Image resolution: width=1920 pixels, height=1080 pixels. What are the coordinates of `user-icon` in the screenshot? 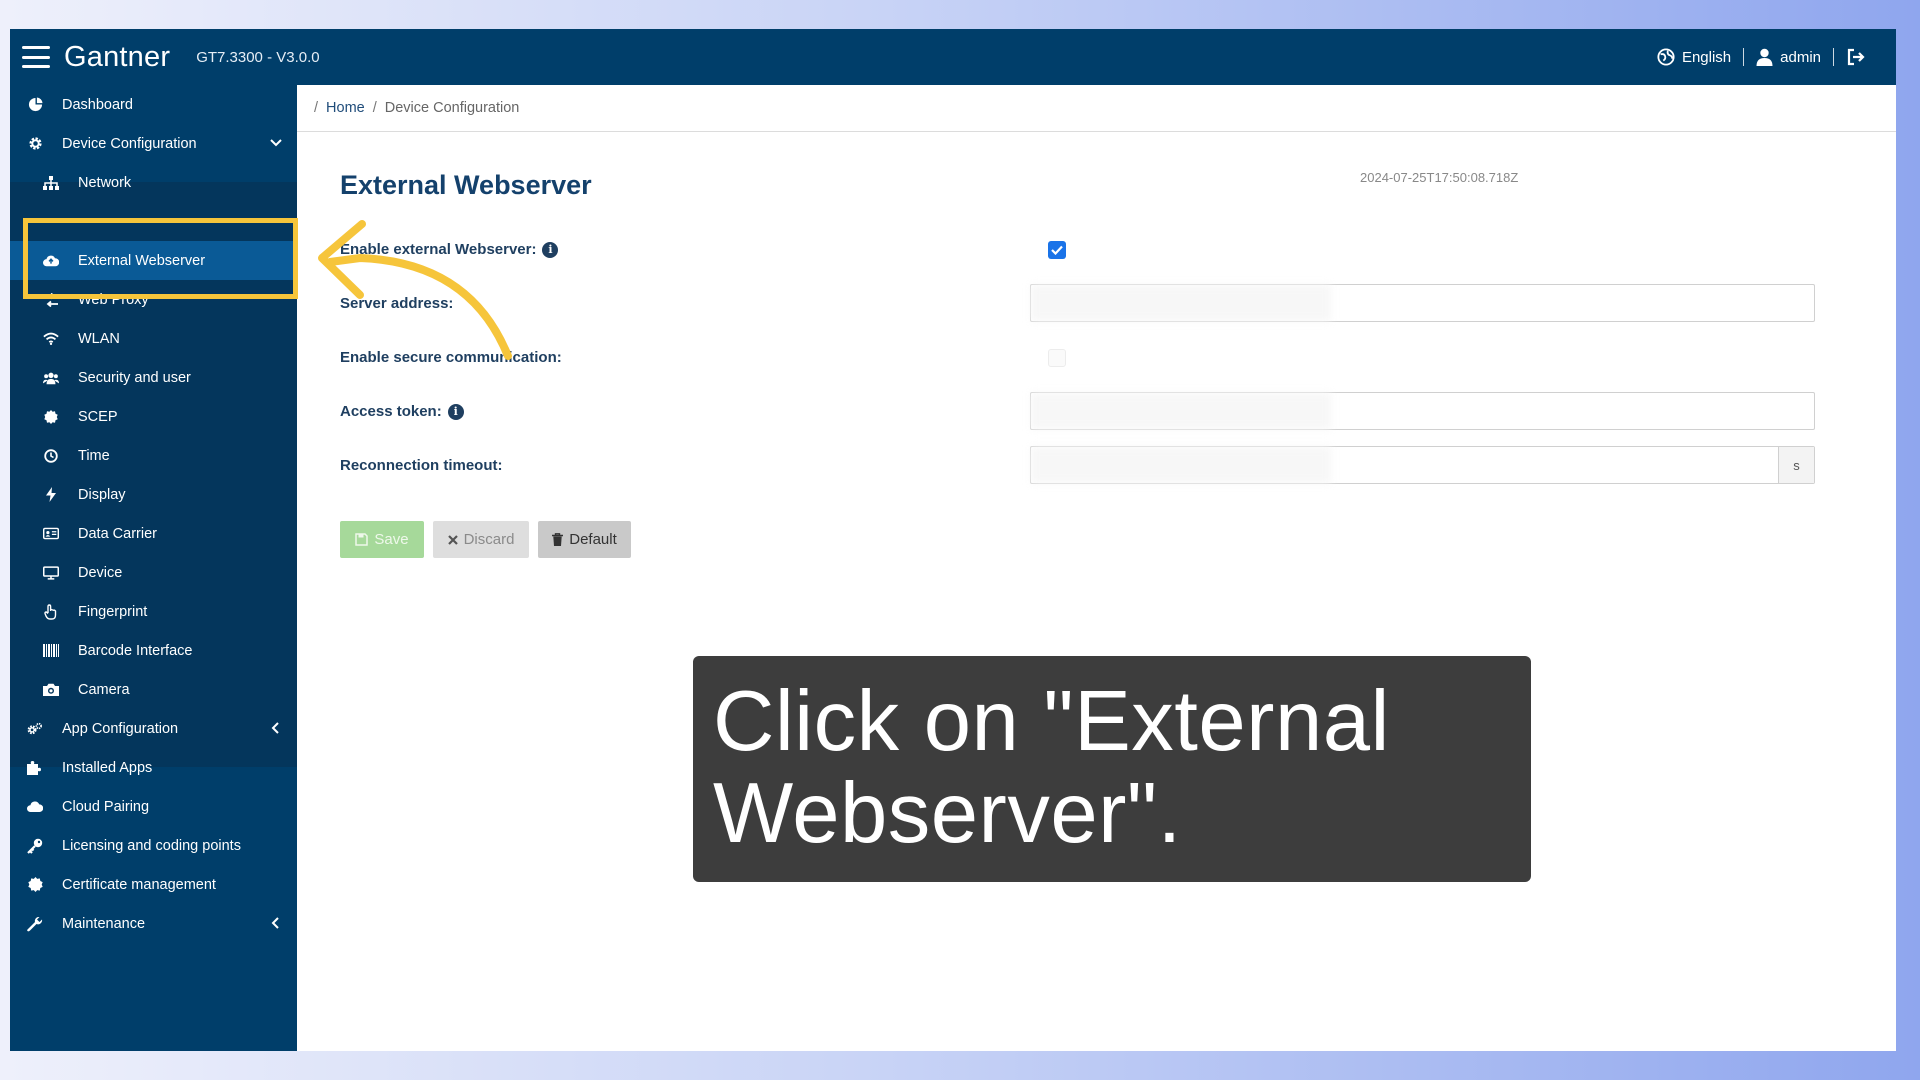 It's located at (1764, 57).